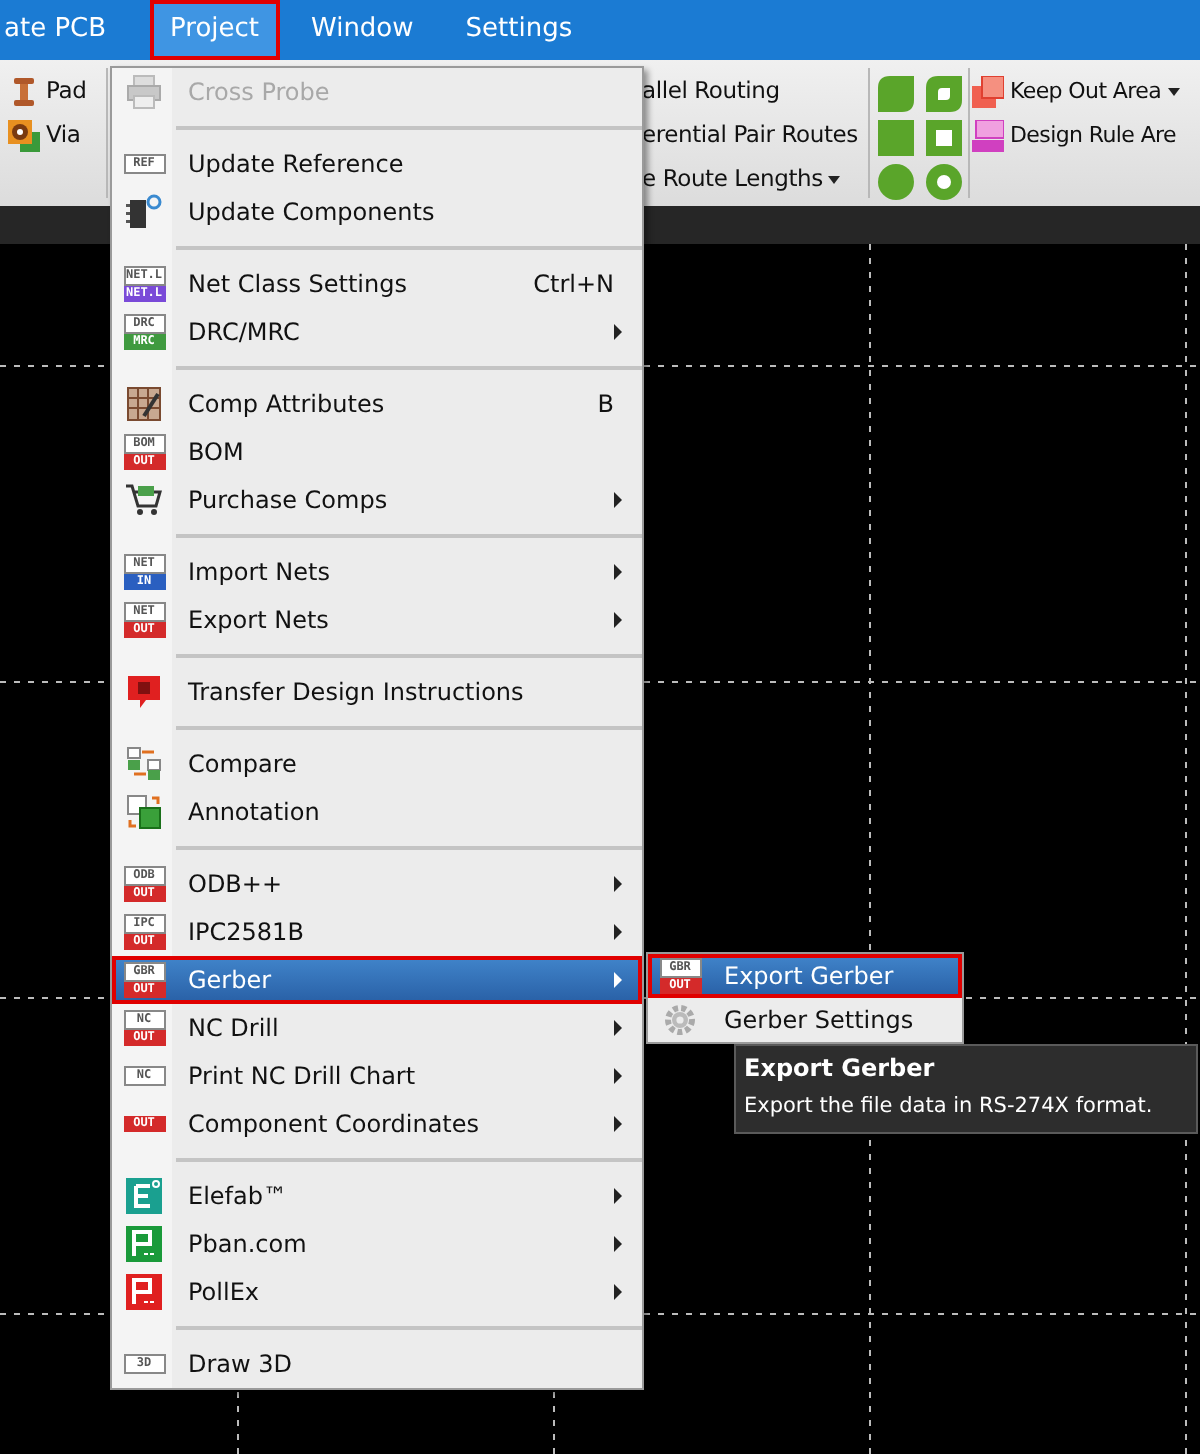  Describe the element at coordinates (1086, 92) in the screenshot. I see `toolbar-button-label: Keep Out Area` at that location.